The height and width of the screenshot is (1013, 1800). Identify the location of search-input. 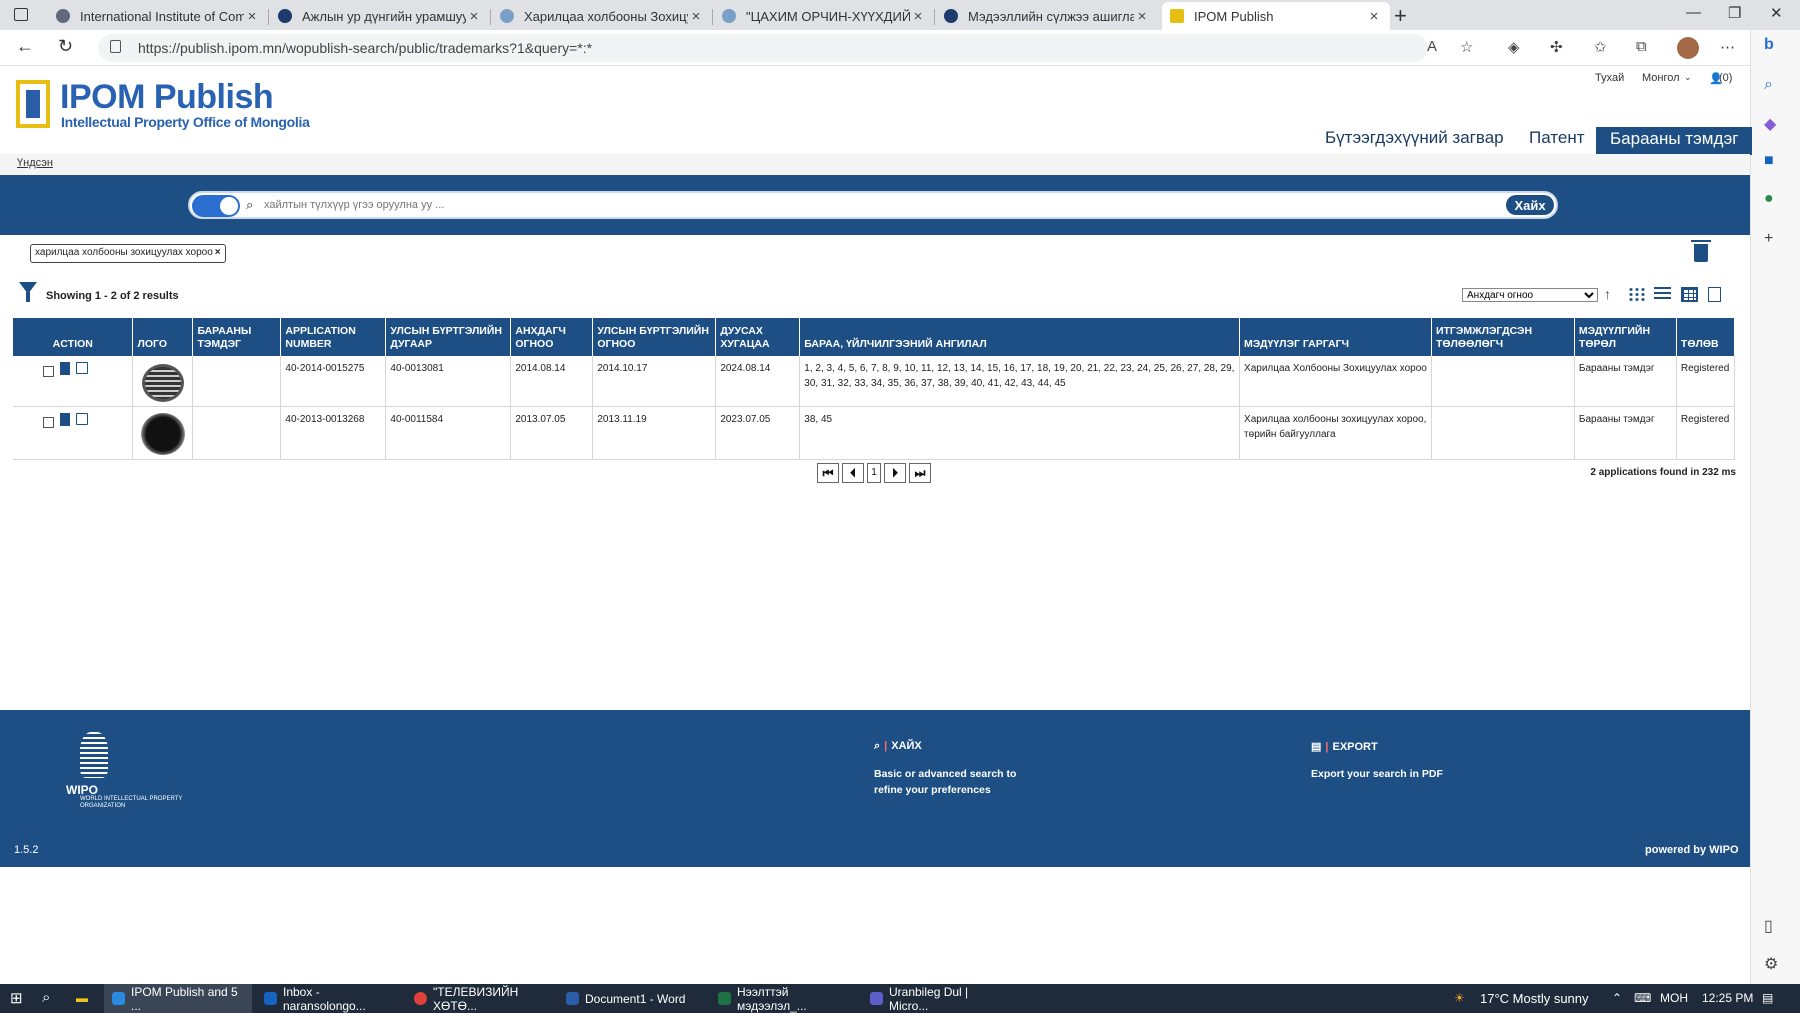
(864, 205).